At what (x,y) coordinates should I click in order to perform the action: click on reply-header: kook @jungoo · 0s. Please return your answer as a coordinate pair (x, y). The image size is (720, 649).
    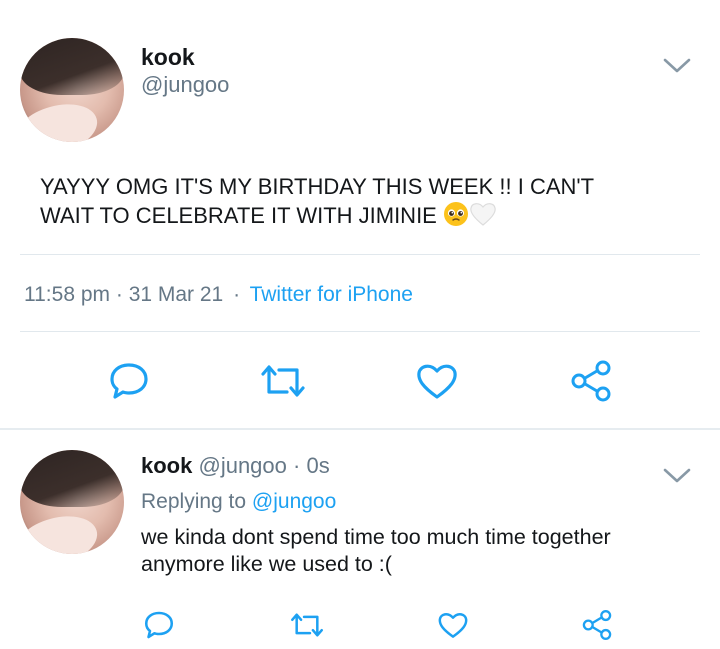
    Looking at the image, I should click on (235, 466).